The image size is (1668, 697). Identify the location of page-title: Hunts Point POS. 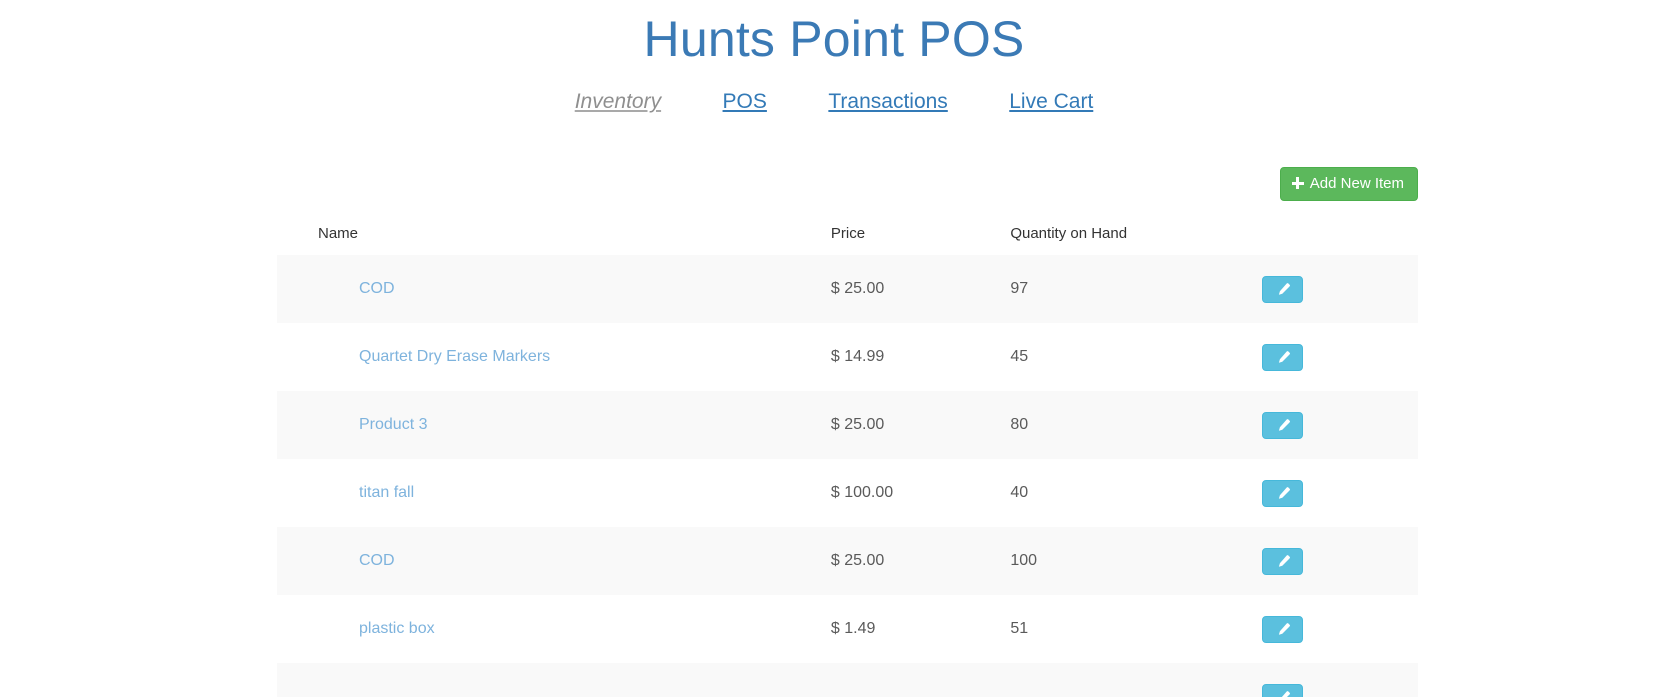
(834, 39).